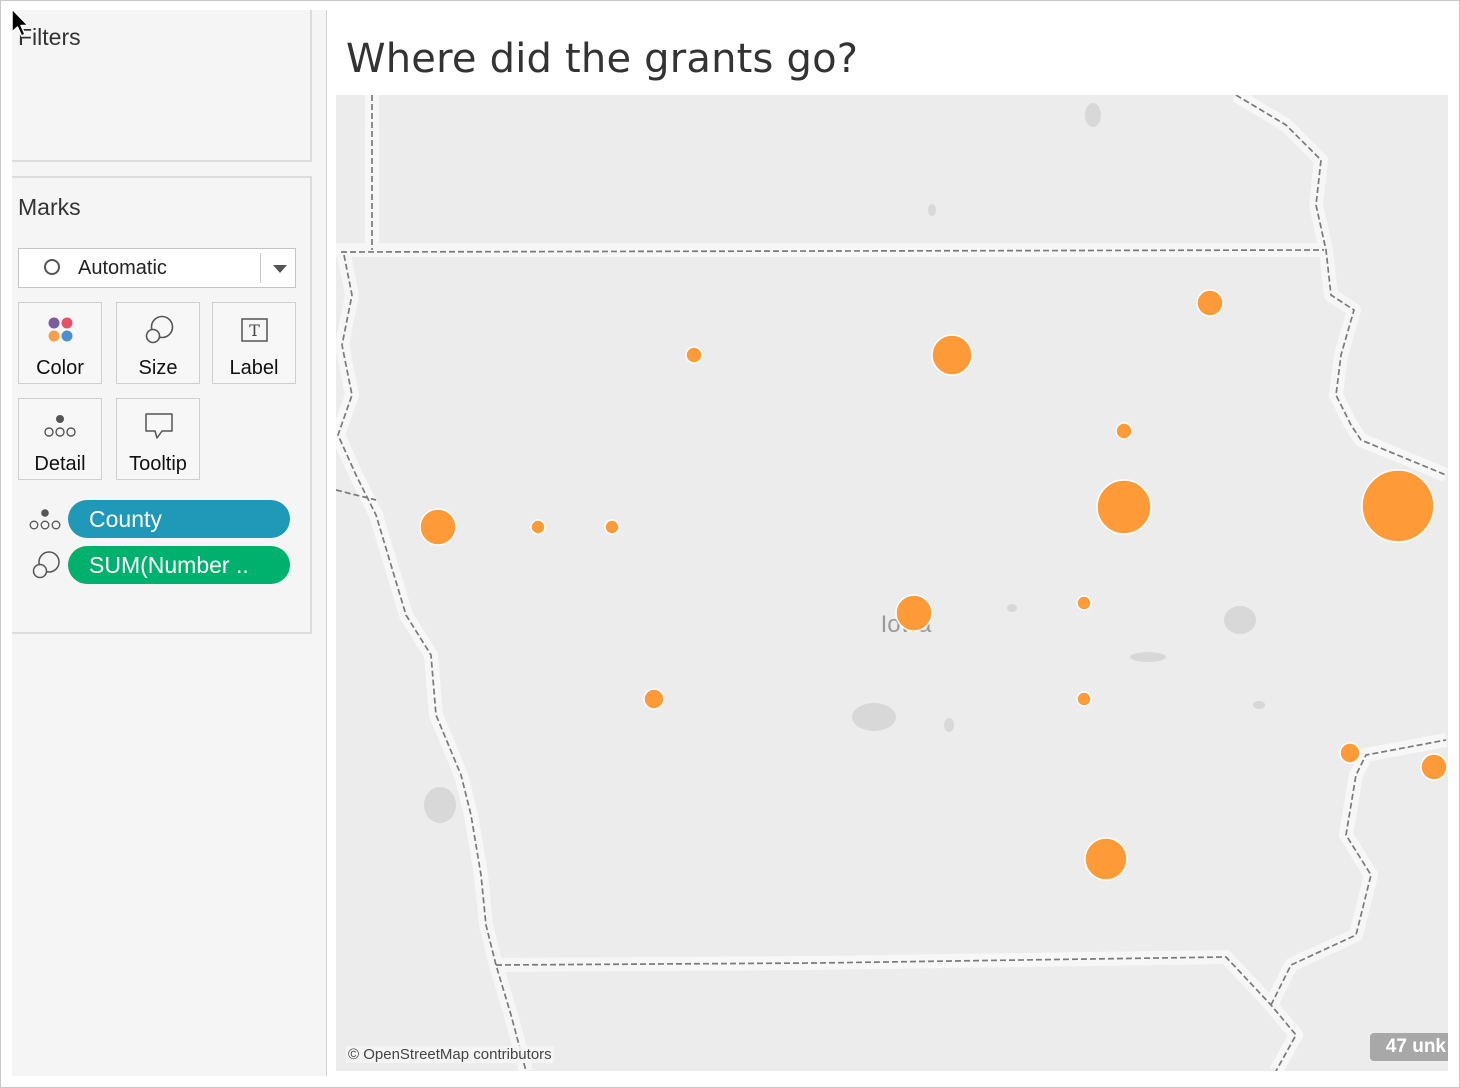 The image size is (1460, 1088). I want to click on marks-title: Marks, so click(49, 207).